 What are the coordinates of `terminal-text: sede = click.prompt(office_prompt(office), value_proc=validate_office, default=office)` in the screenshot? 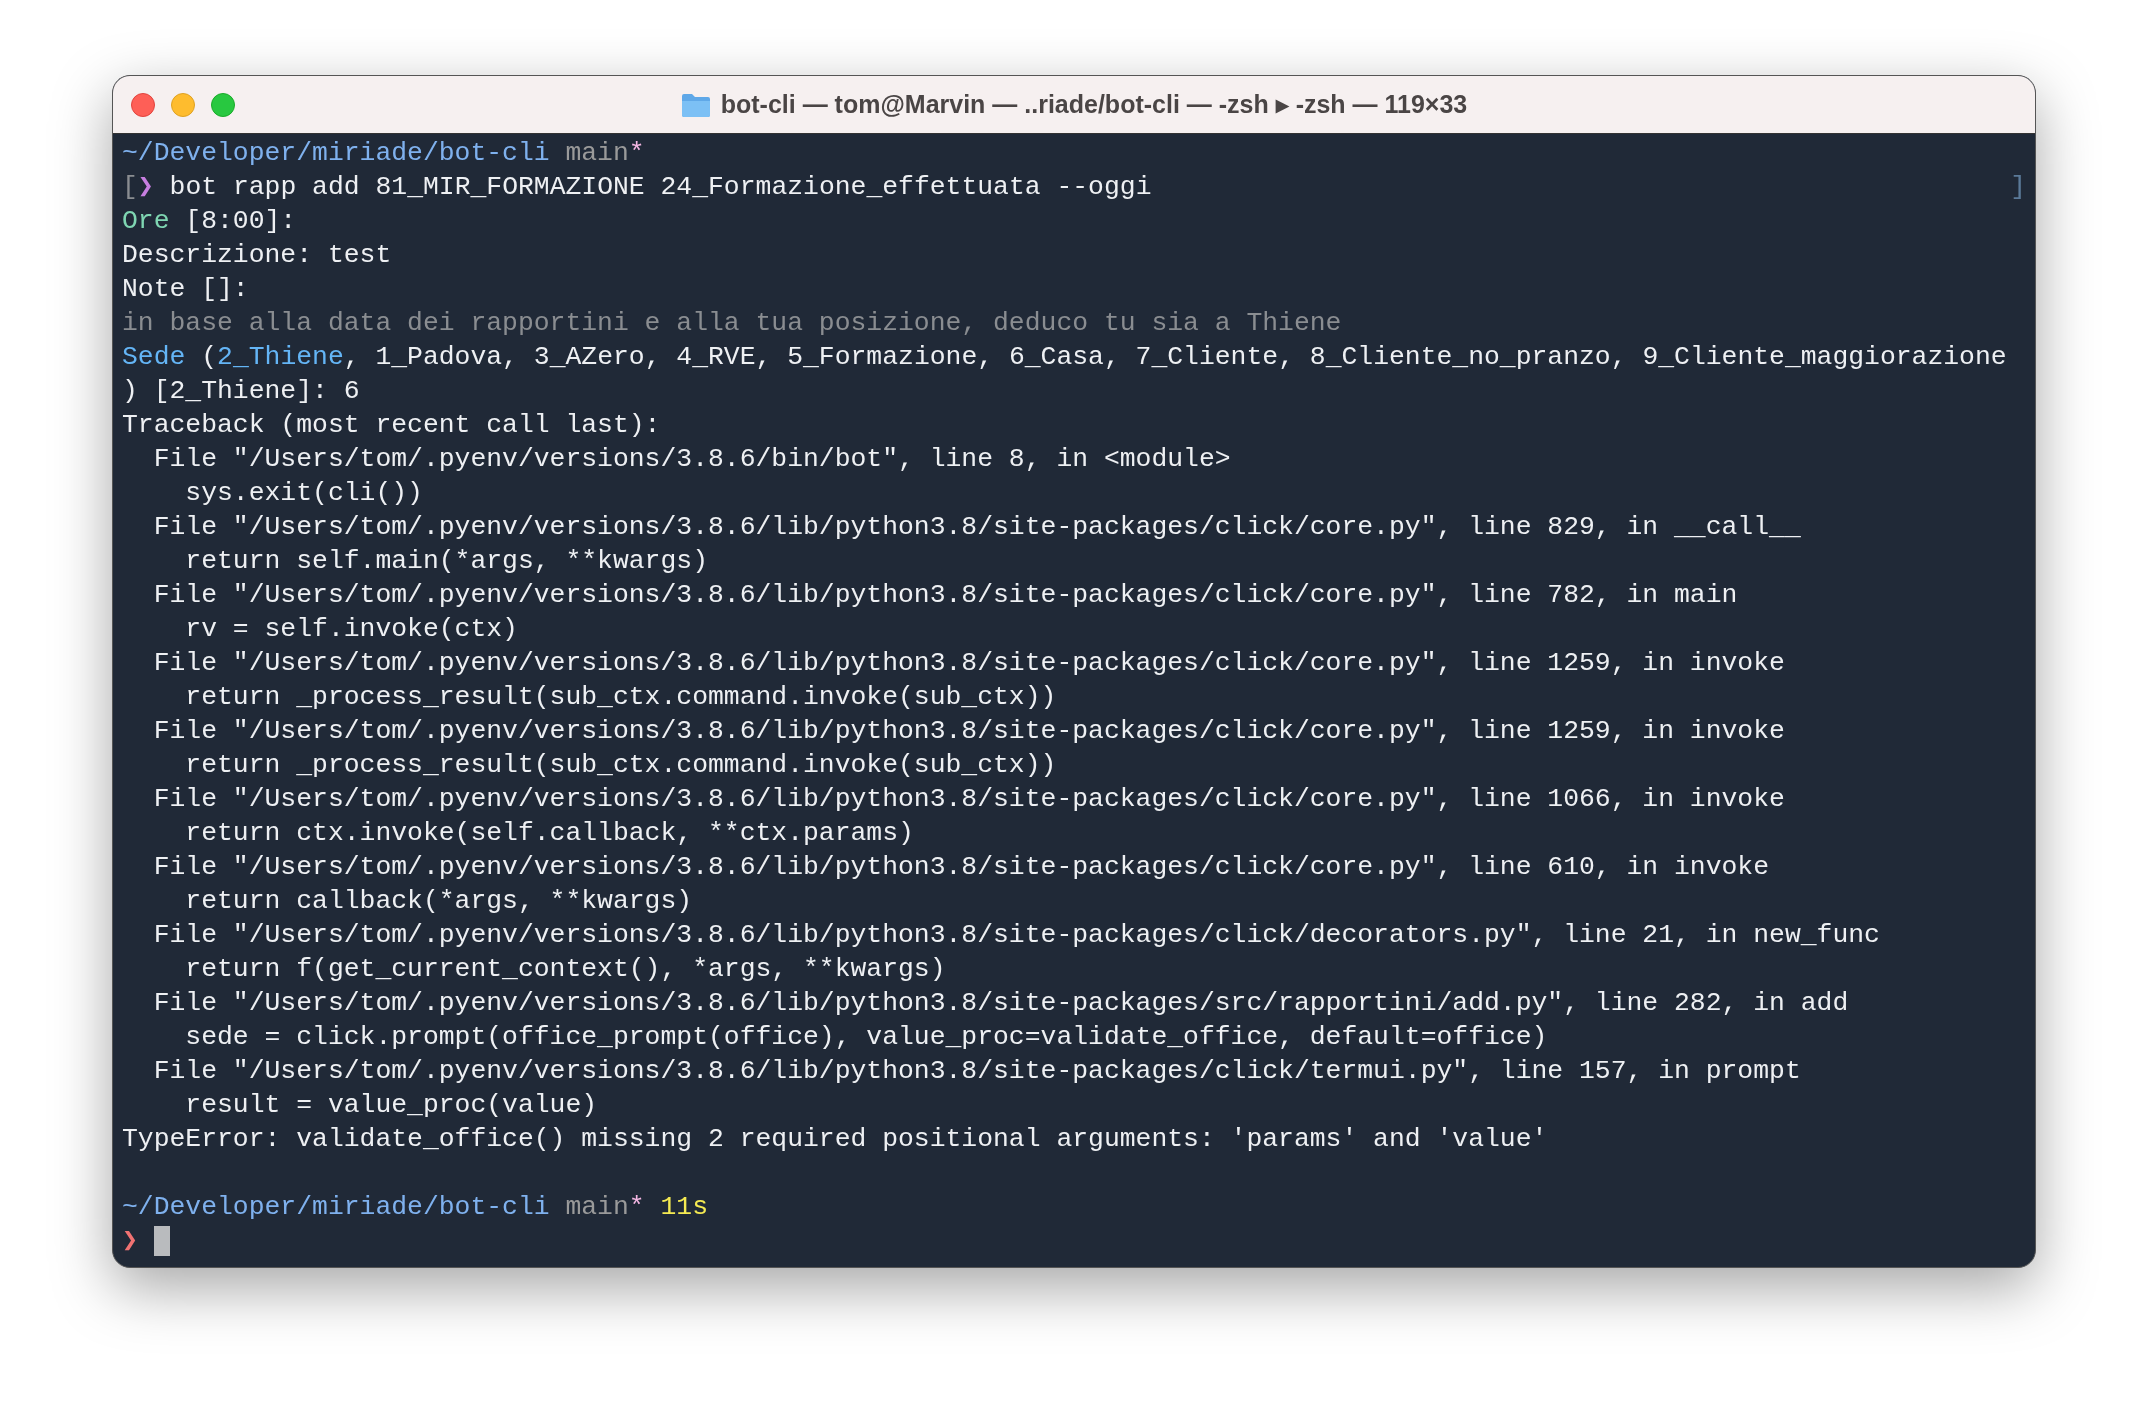 It's located at (866, 1037).